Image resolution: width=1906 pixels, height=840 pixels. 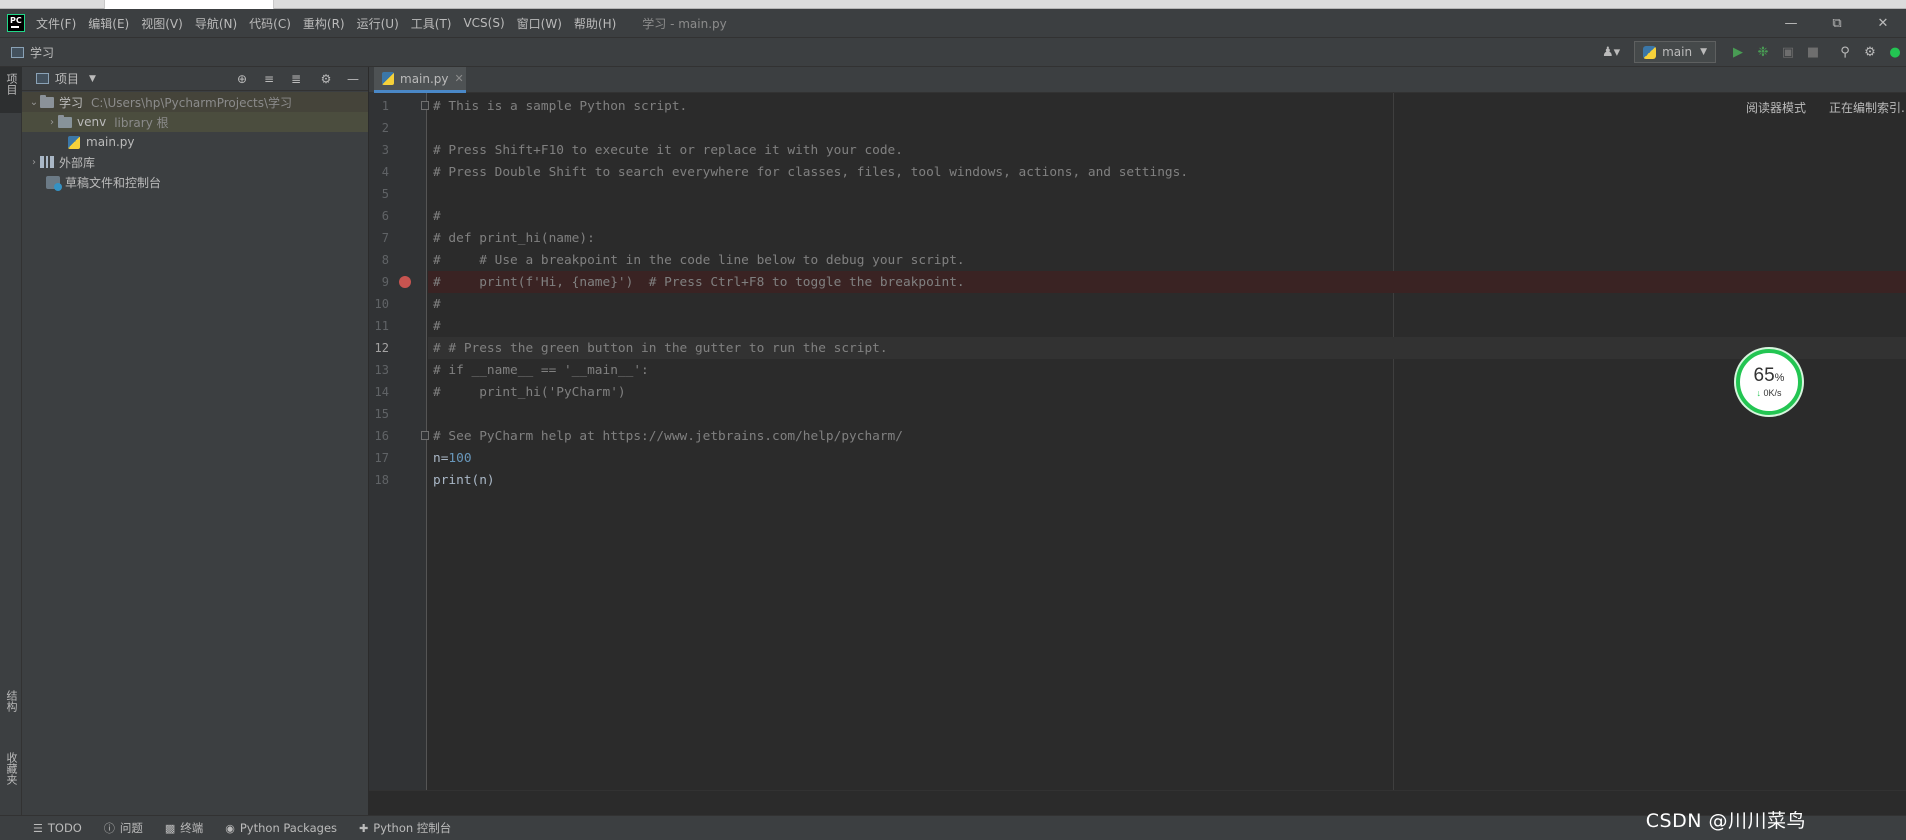 What do you see at coordinates (514, 238) in the screenshot?
I see `code-line: # def print_hi(name):` at bounding box center [514, 238].